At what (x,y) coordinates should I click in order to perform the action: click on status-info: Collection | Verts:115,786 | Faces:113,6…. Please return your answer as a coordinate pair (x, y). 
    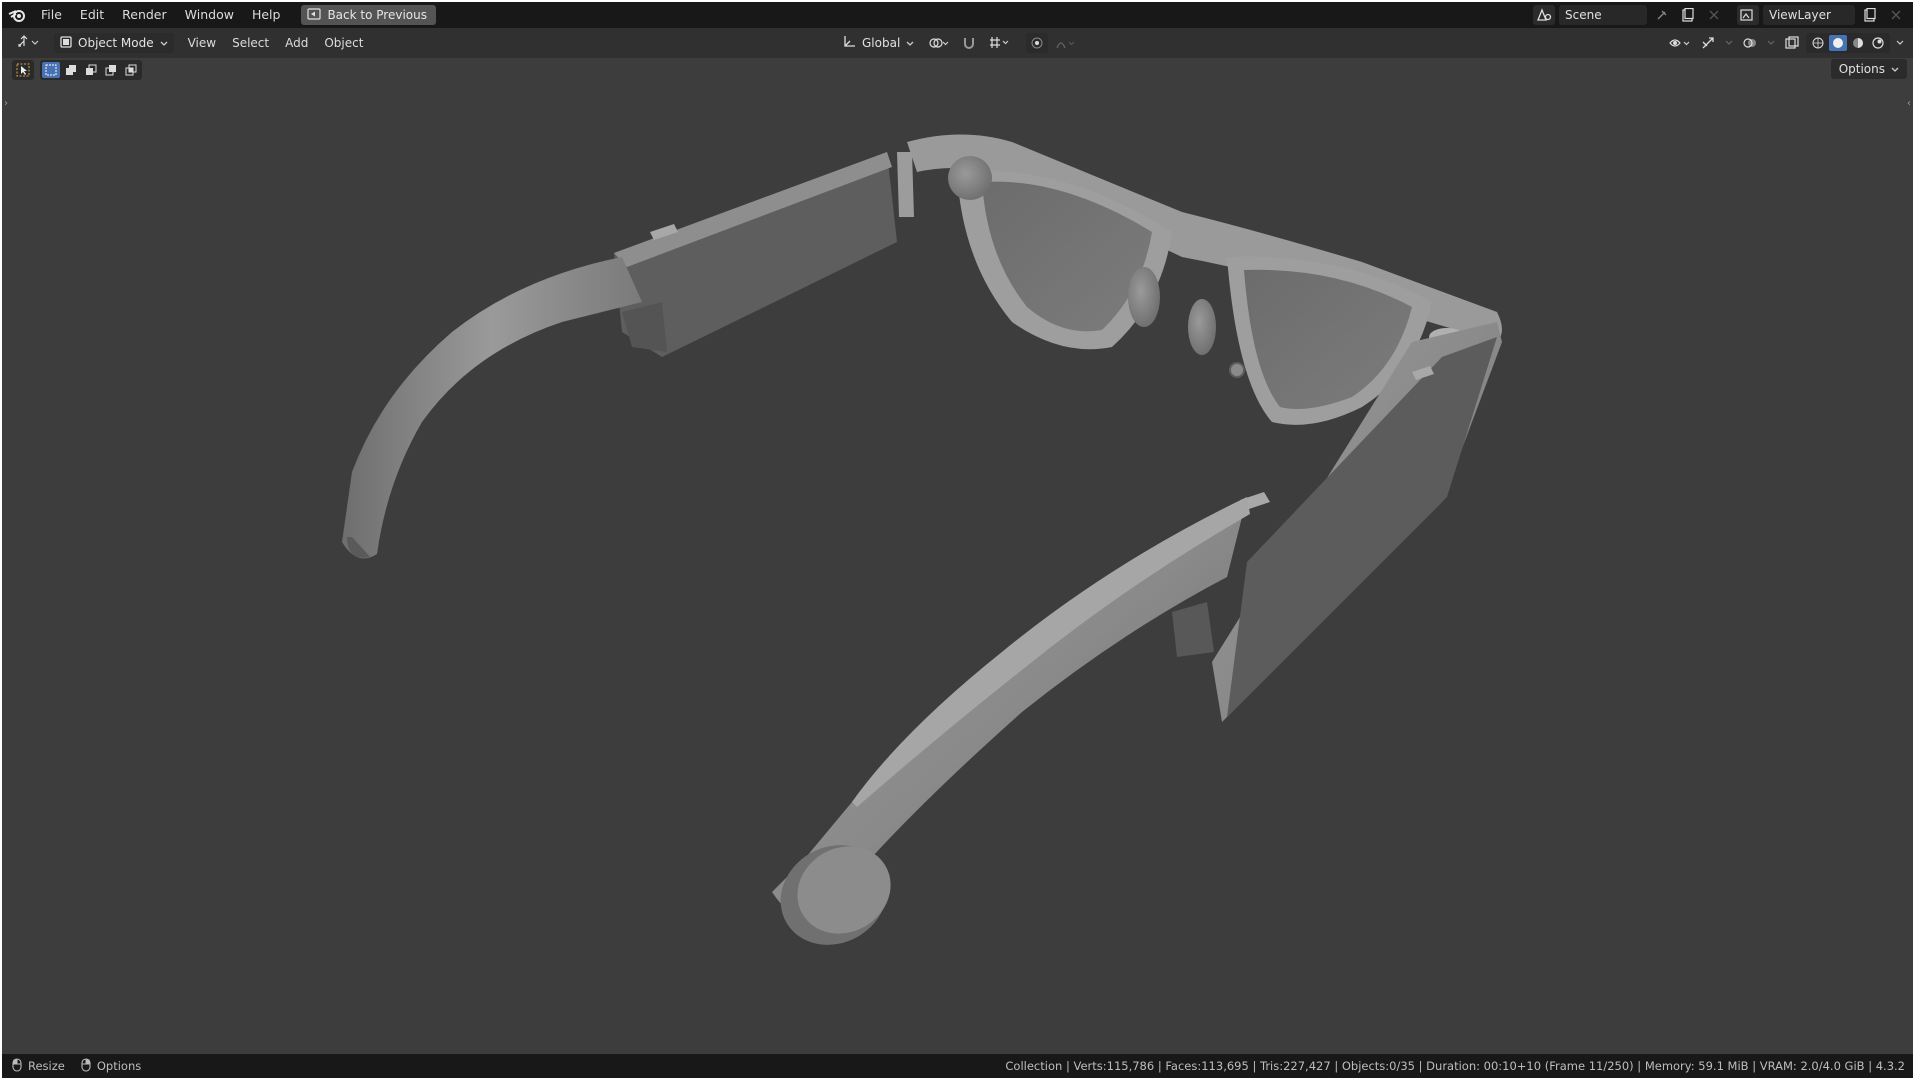
    Looking at the image, I should click on (1455, 1066).